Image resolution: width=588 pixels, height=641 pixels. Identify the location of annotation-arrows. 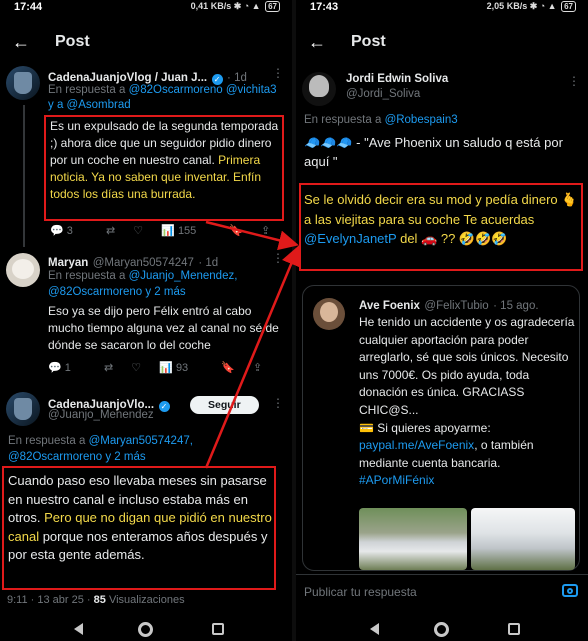
(252, 344).